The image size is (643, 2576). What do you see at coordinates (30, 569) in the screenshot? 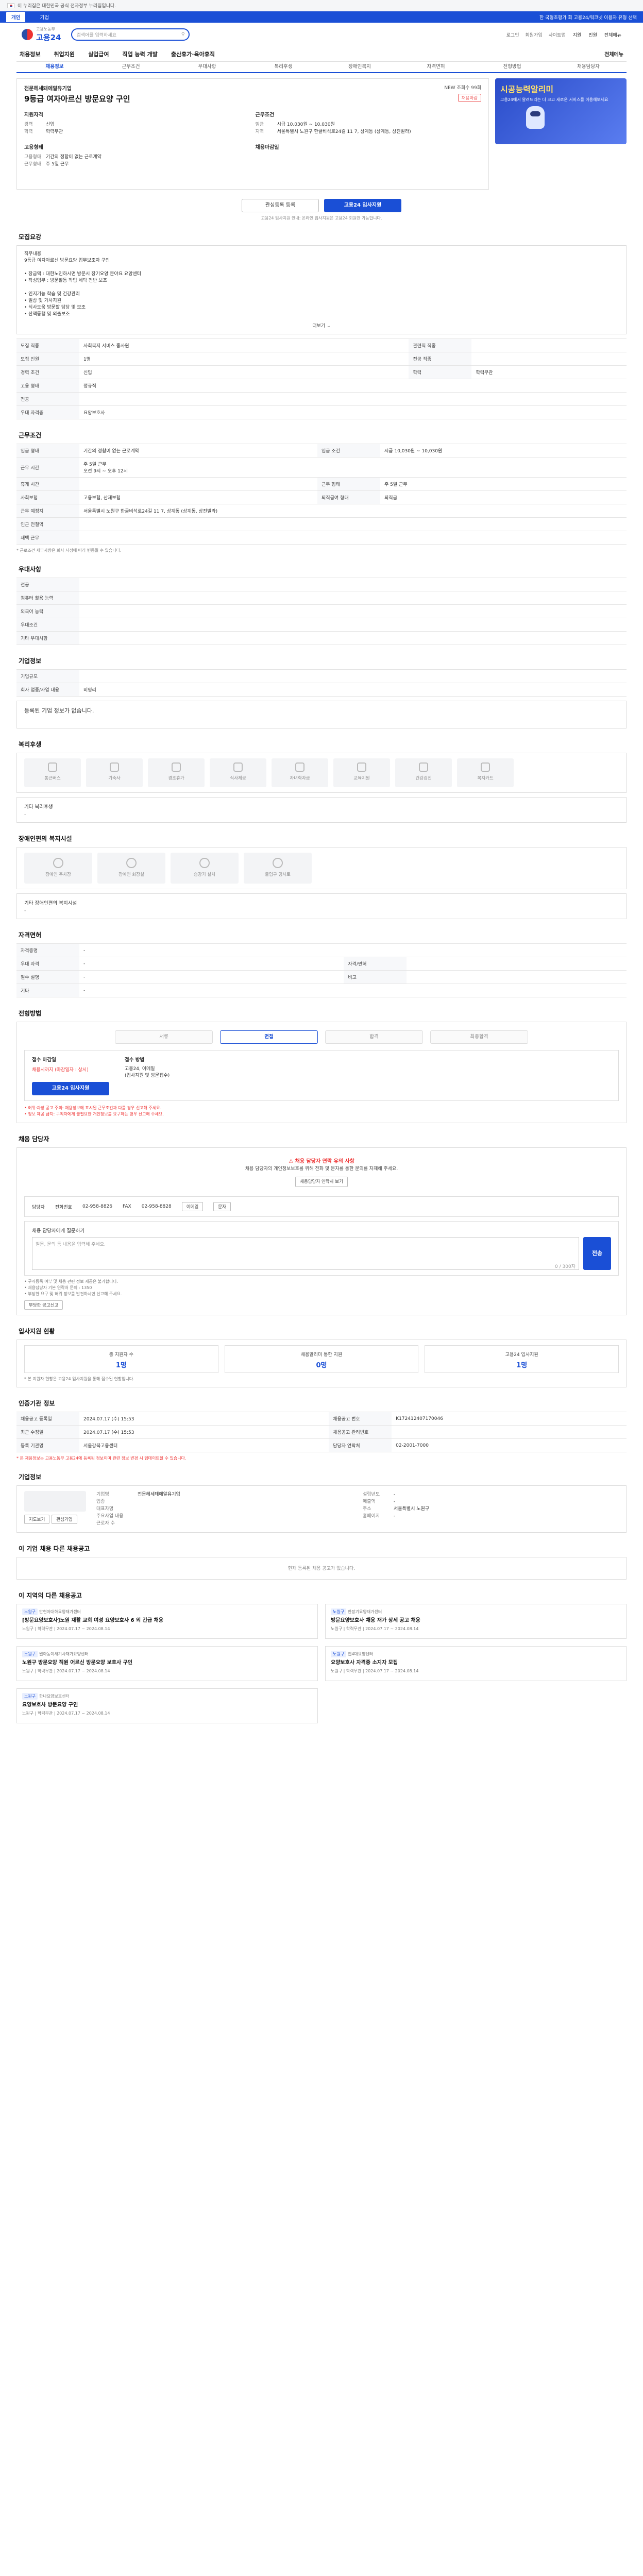
I see `section-title-preference: 우대사항` at bounding box center [30, 569].